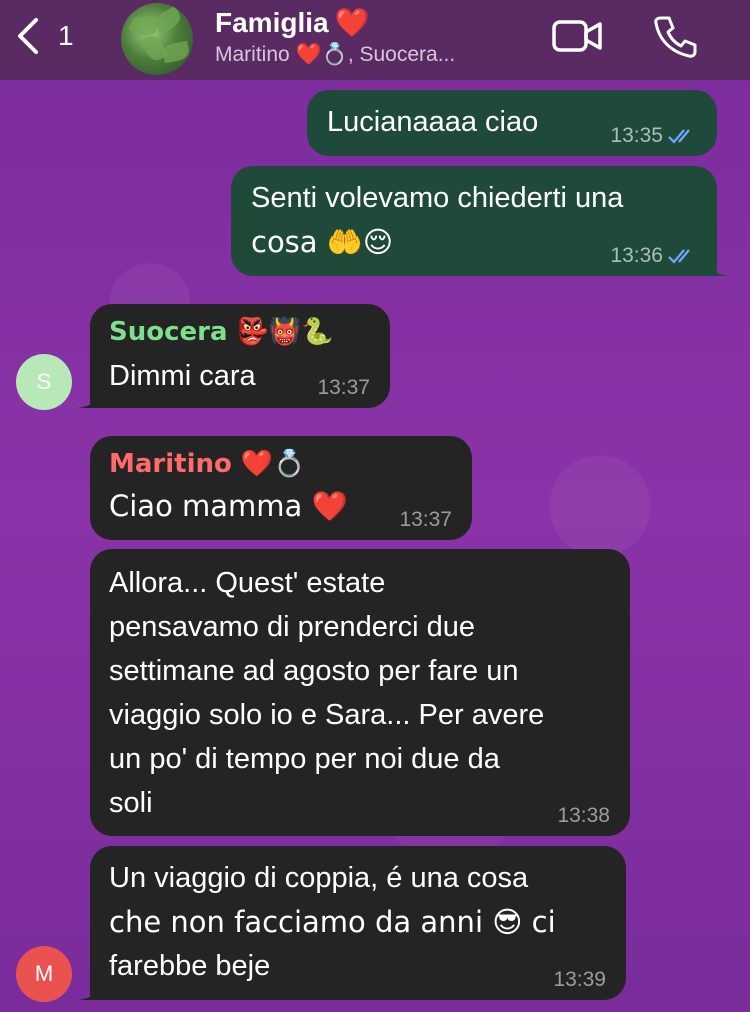 Image resolution: width=750 pixels, height=1012 pixels. Describe the element at coordinates (221, 332) in the screenshot. I see `sender-name: Suocera 👺👹🐍` at that location.